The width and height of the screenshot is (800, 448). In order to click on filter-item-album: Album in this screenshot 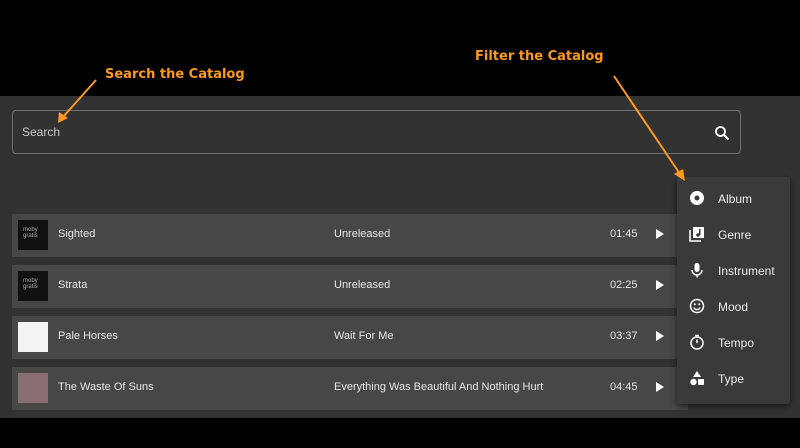, I will do `click(733, 198)`.